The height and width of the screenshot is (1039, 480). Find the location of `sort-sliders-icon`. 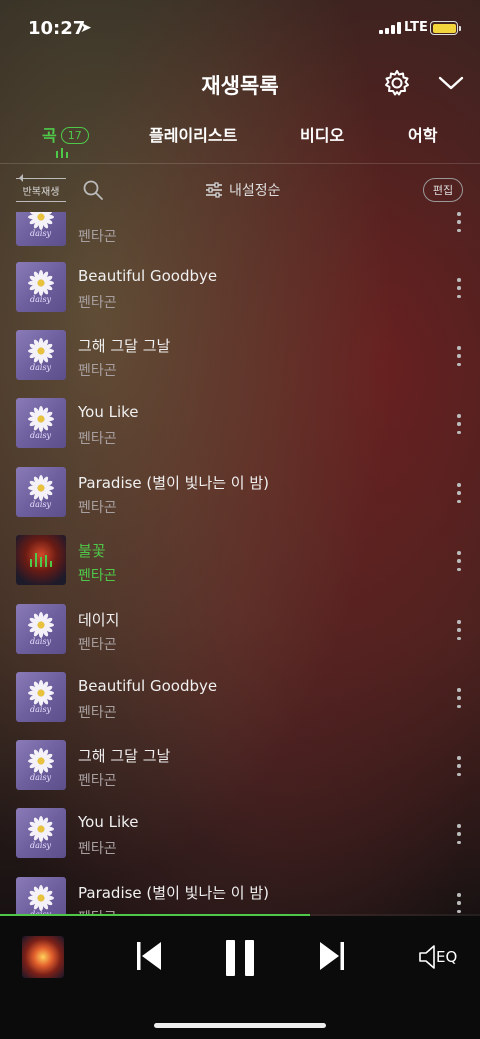

sort-sliders-icon is located at coordinates (214, 190).